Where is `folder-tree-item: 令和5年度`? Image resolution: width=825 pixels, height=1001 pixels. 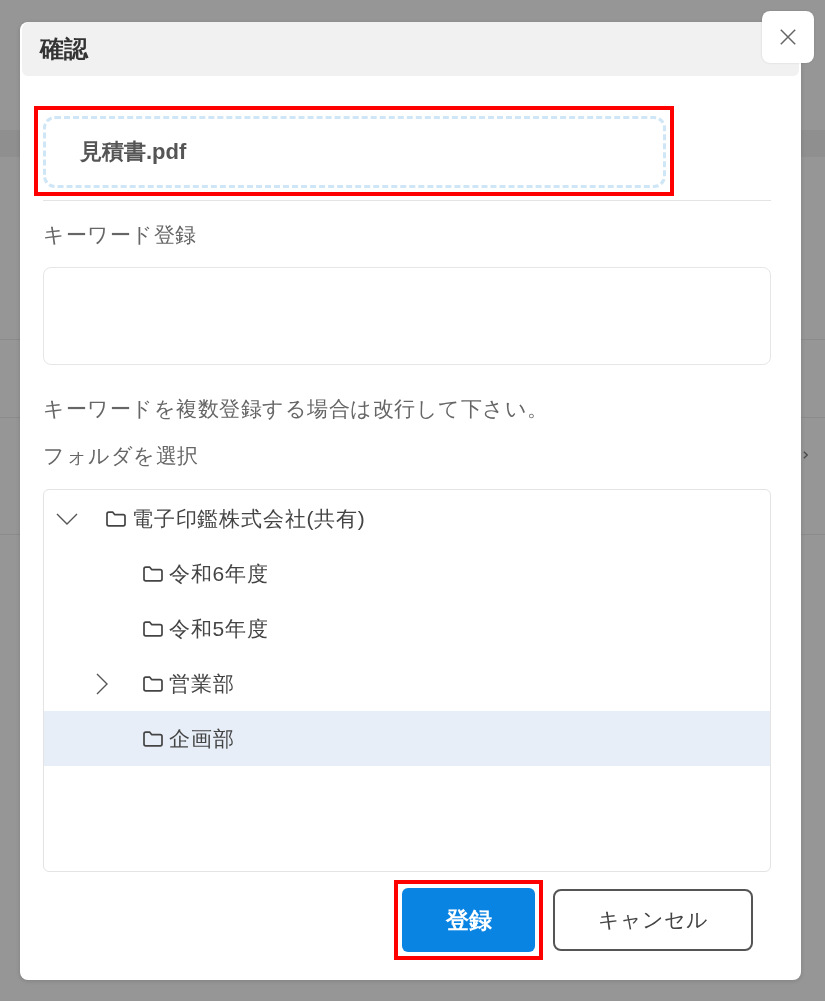 folder-tree-item: 令和5年度 is located at coordinates (407, 628).